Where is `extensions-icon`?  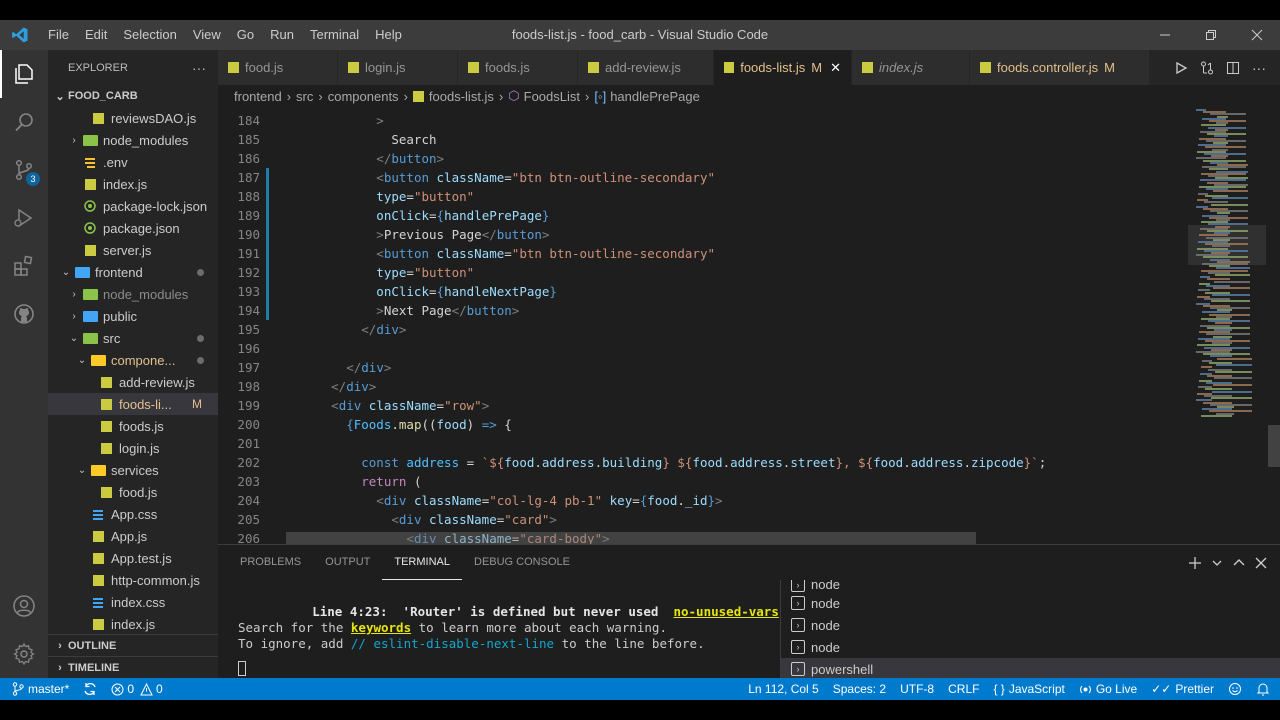
extensions-icon is located at coordinates (24, 266).